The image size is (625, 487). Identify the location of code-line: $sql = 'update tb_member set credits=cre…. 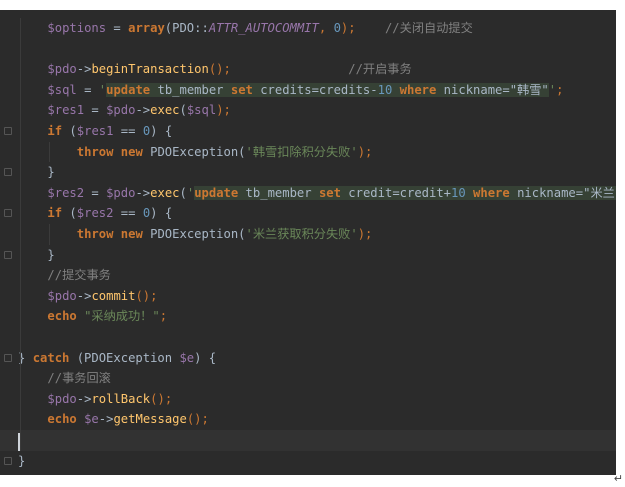
(308, 90).